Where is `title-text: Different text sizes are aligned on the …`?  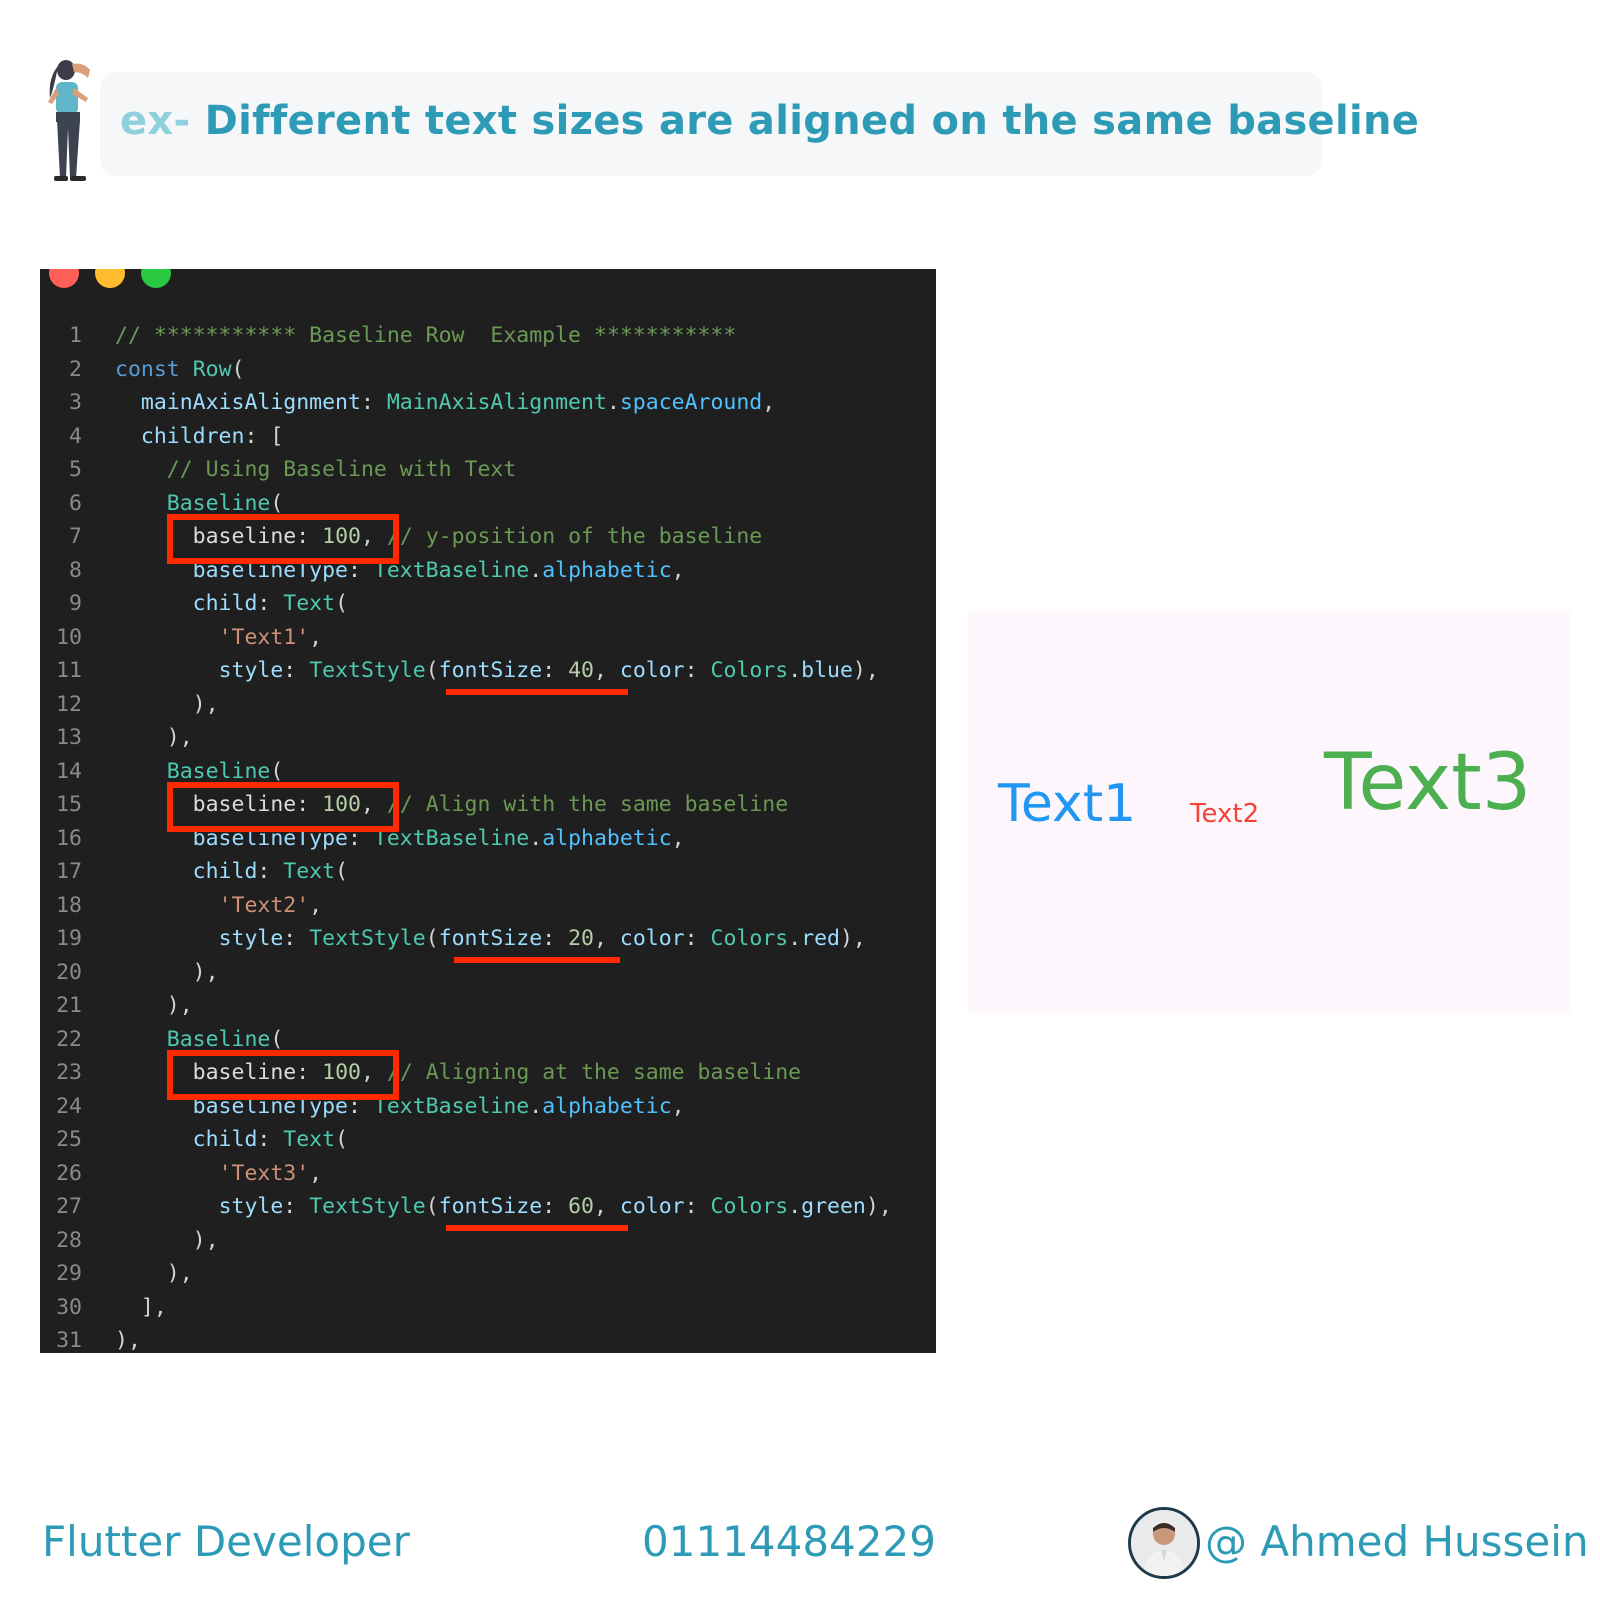 title-text: Different text sizes are aligned on the … is located at coordinates (812, 121).